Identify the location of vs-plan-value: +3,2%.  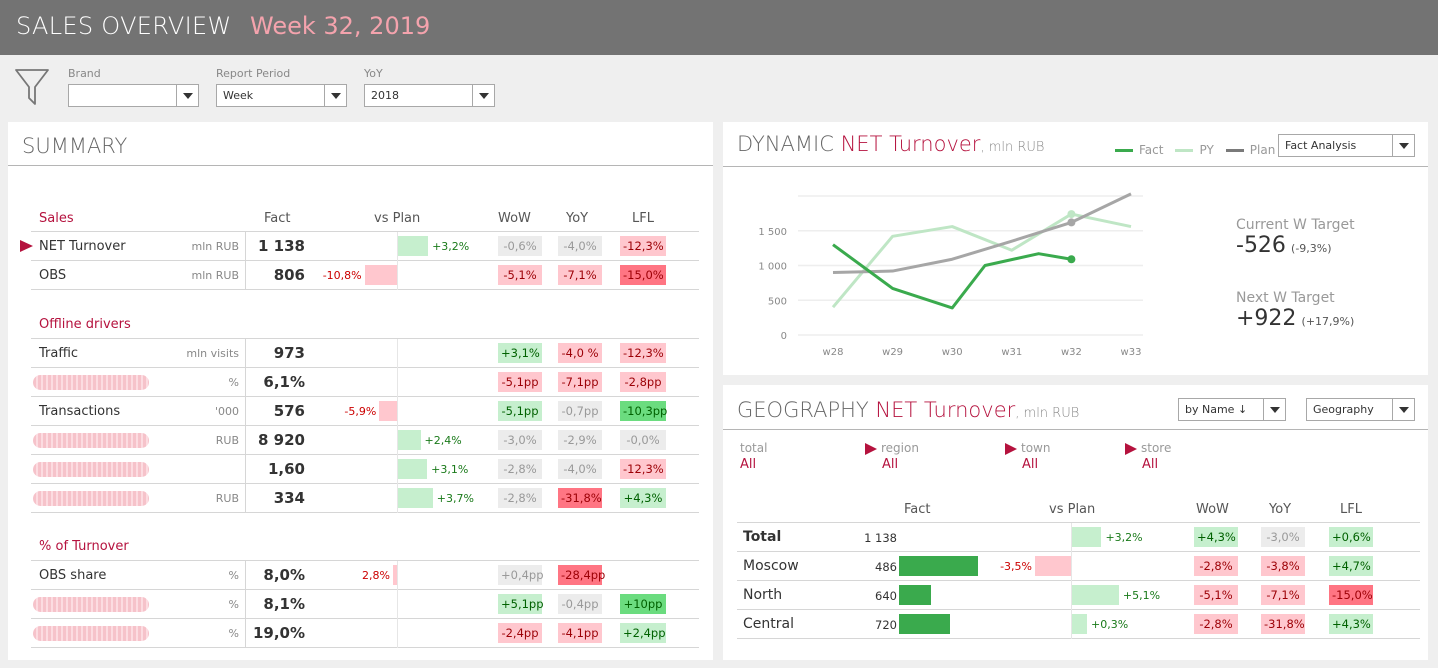
(451, 246).